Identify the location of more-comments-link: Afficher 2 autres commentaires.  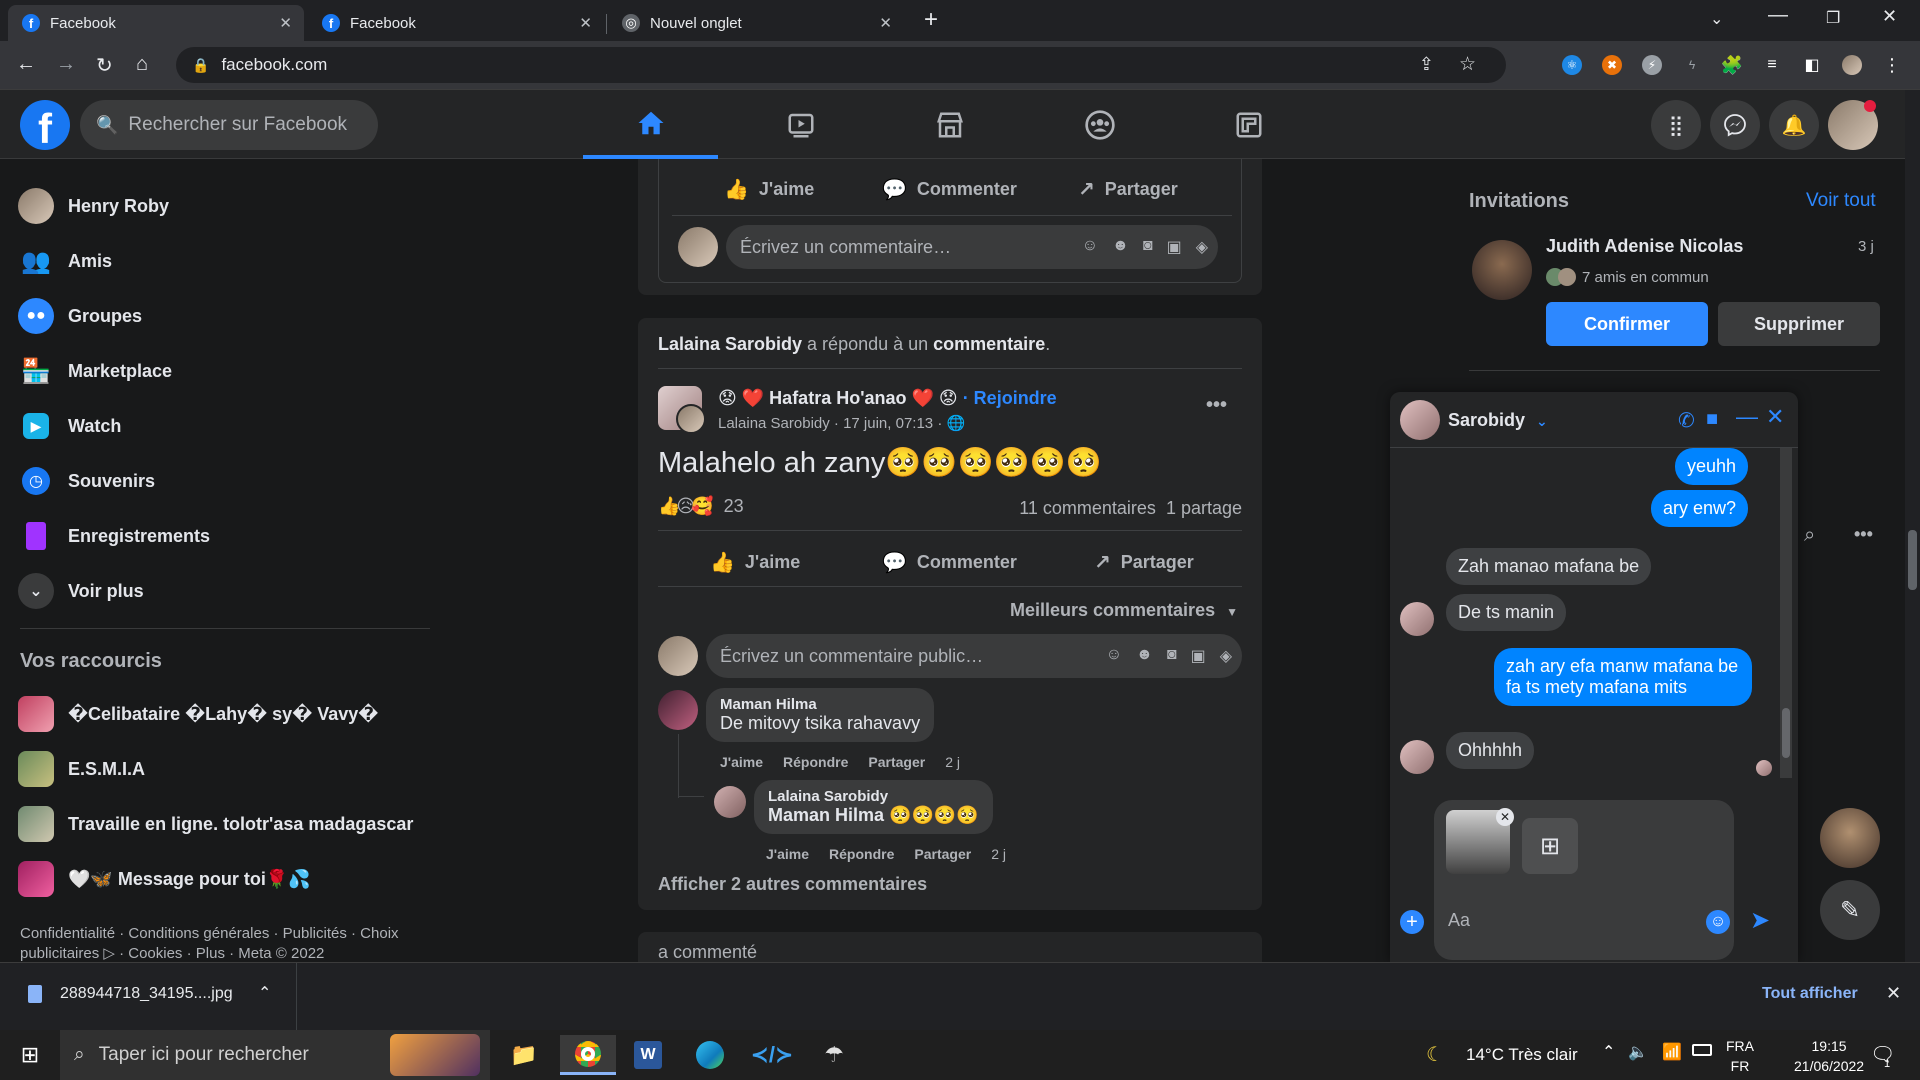
(792, 884).